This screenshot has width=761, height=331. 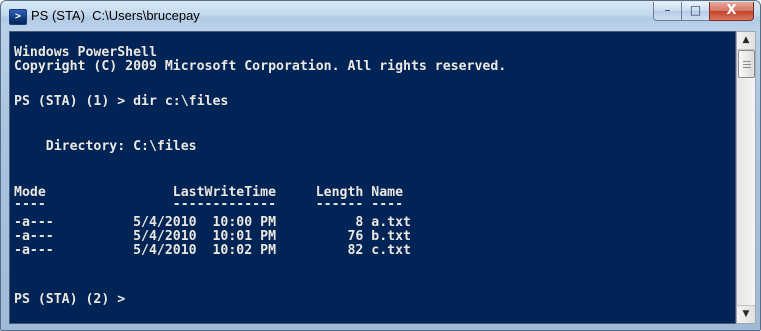 What do you see at coordinates (746, 41) in the screenshot?
I see `scroll-up-arrow-icon: ▲` at bounding box center [746, 41].